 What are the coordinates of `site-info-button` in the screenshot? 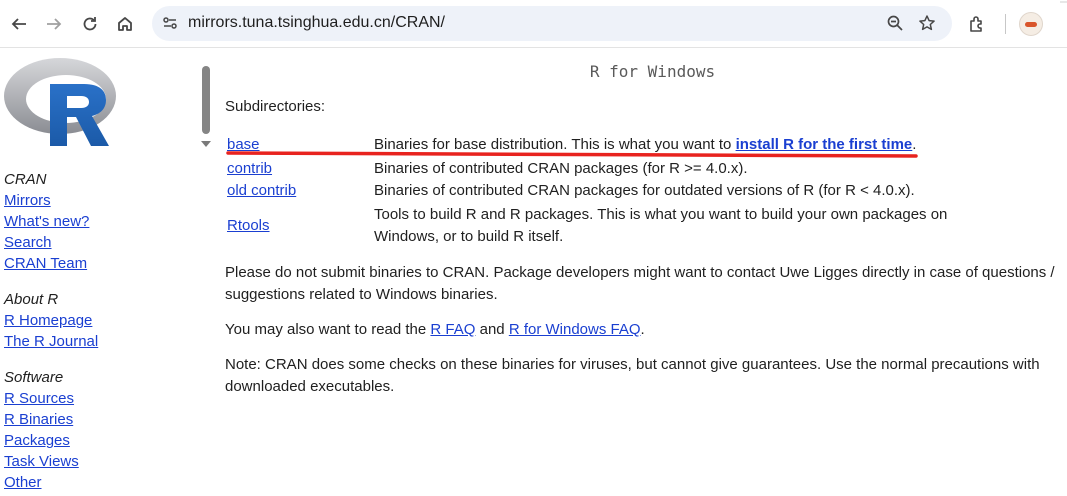 It's located at (170, 23).